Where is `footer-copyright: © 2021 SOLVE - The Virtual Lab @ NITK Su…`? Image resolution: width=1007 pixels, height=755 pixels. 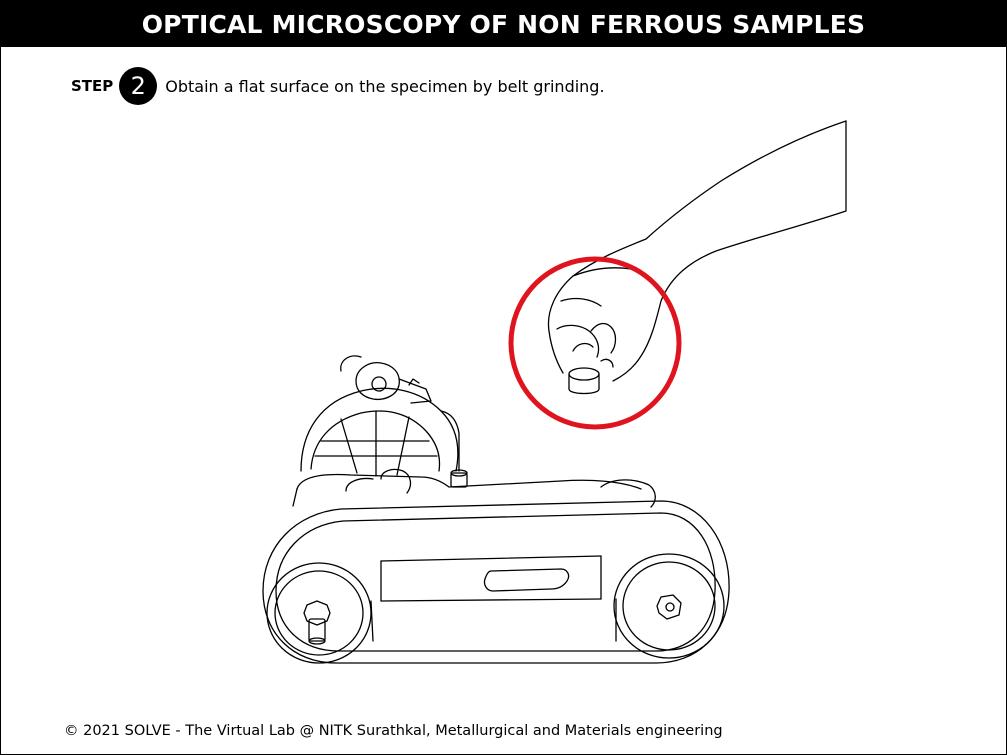 footer-copyright: © 2021 SOLVE - The Virtual Lab @ NITK Su… is located at coordinates (393, 731).